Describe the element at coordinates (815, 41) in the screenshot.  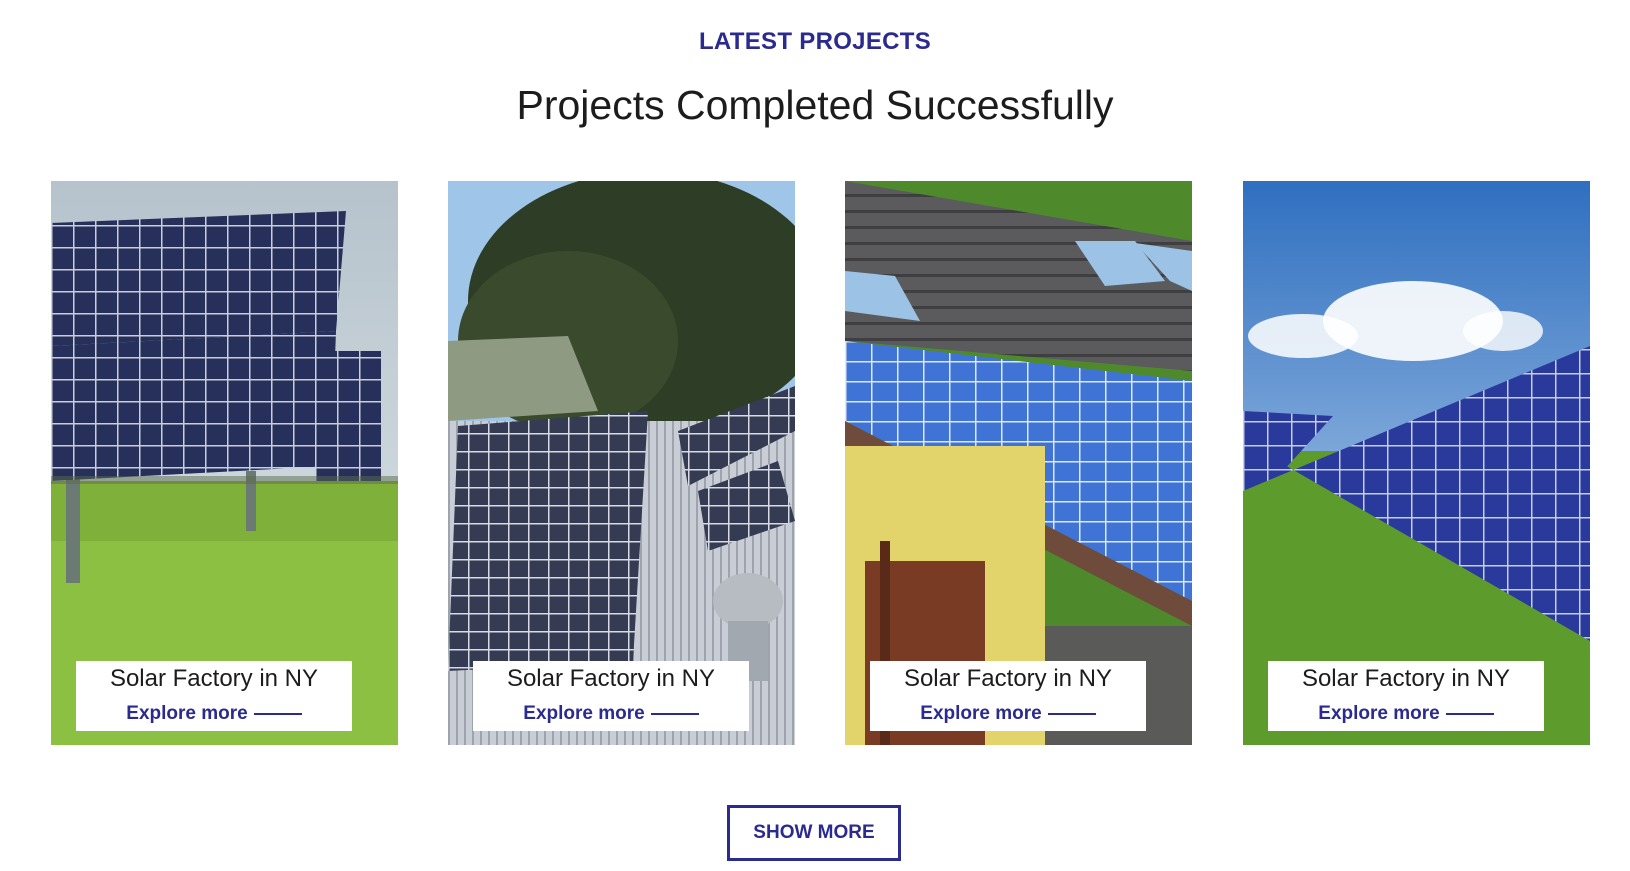
I see `section-eyebrow: LATEST PROJECTS` at that location.